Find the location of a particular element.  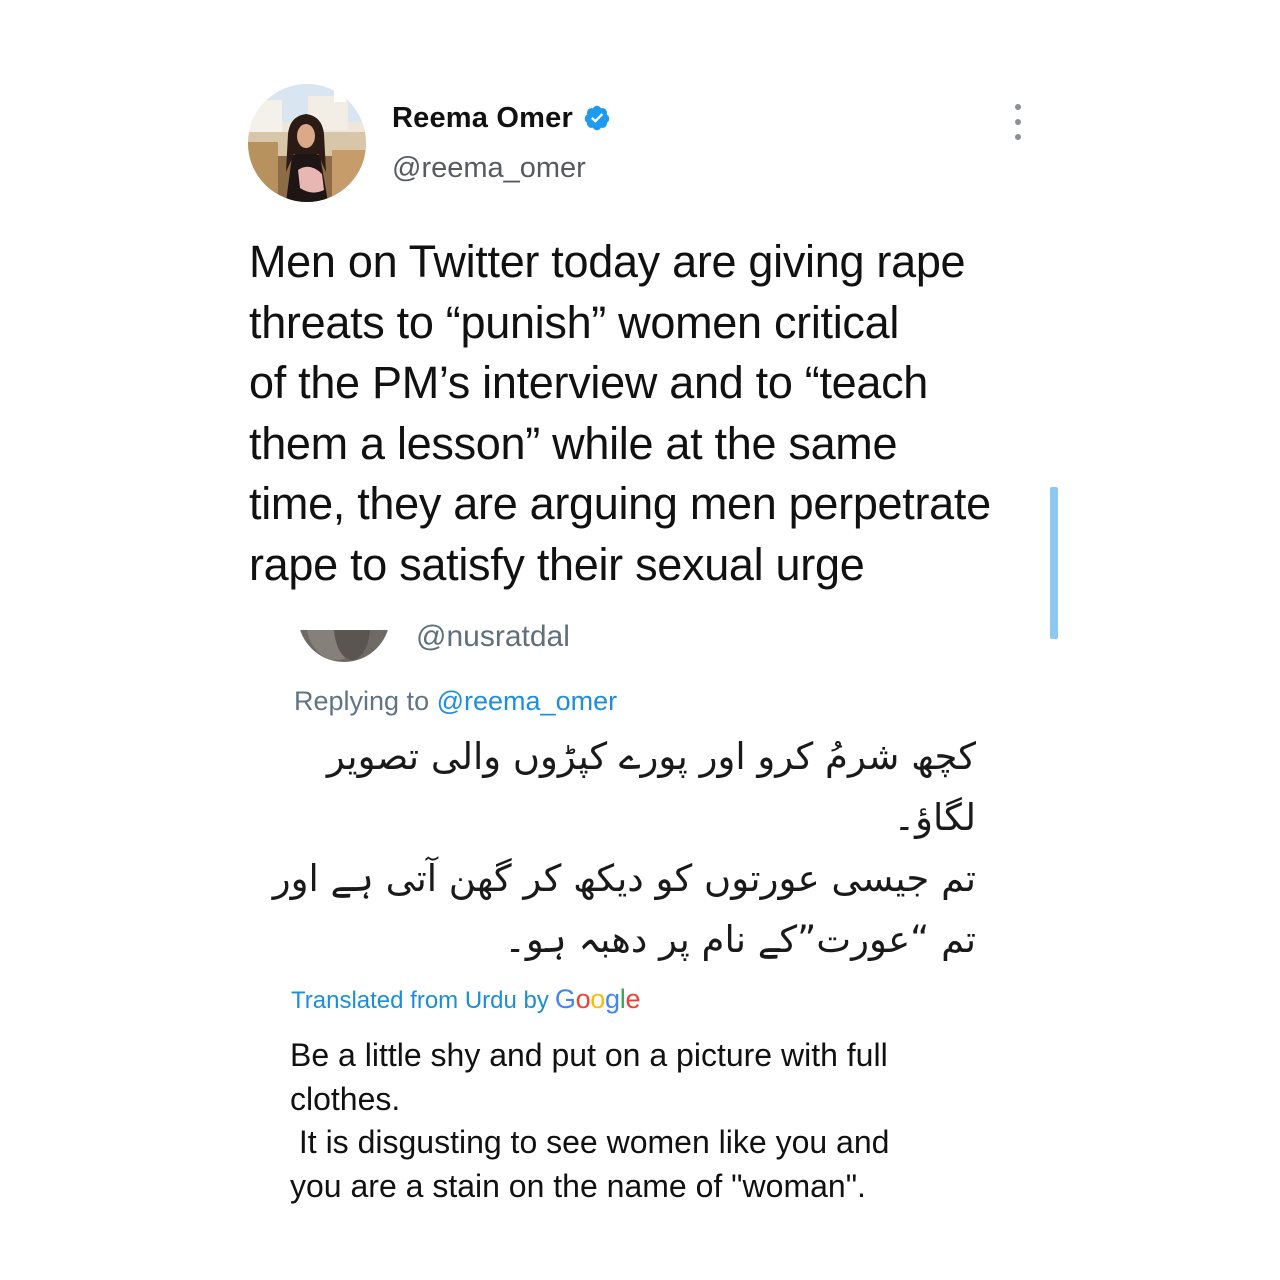

scroll-indicator is located at coordinates (1054, 563).